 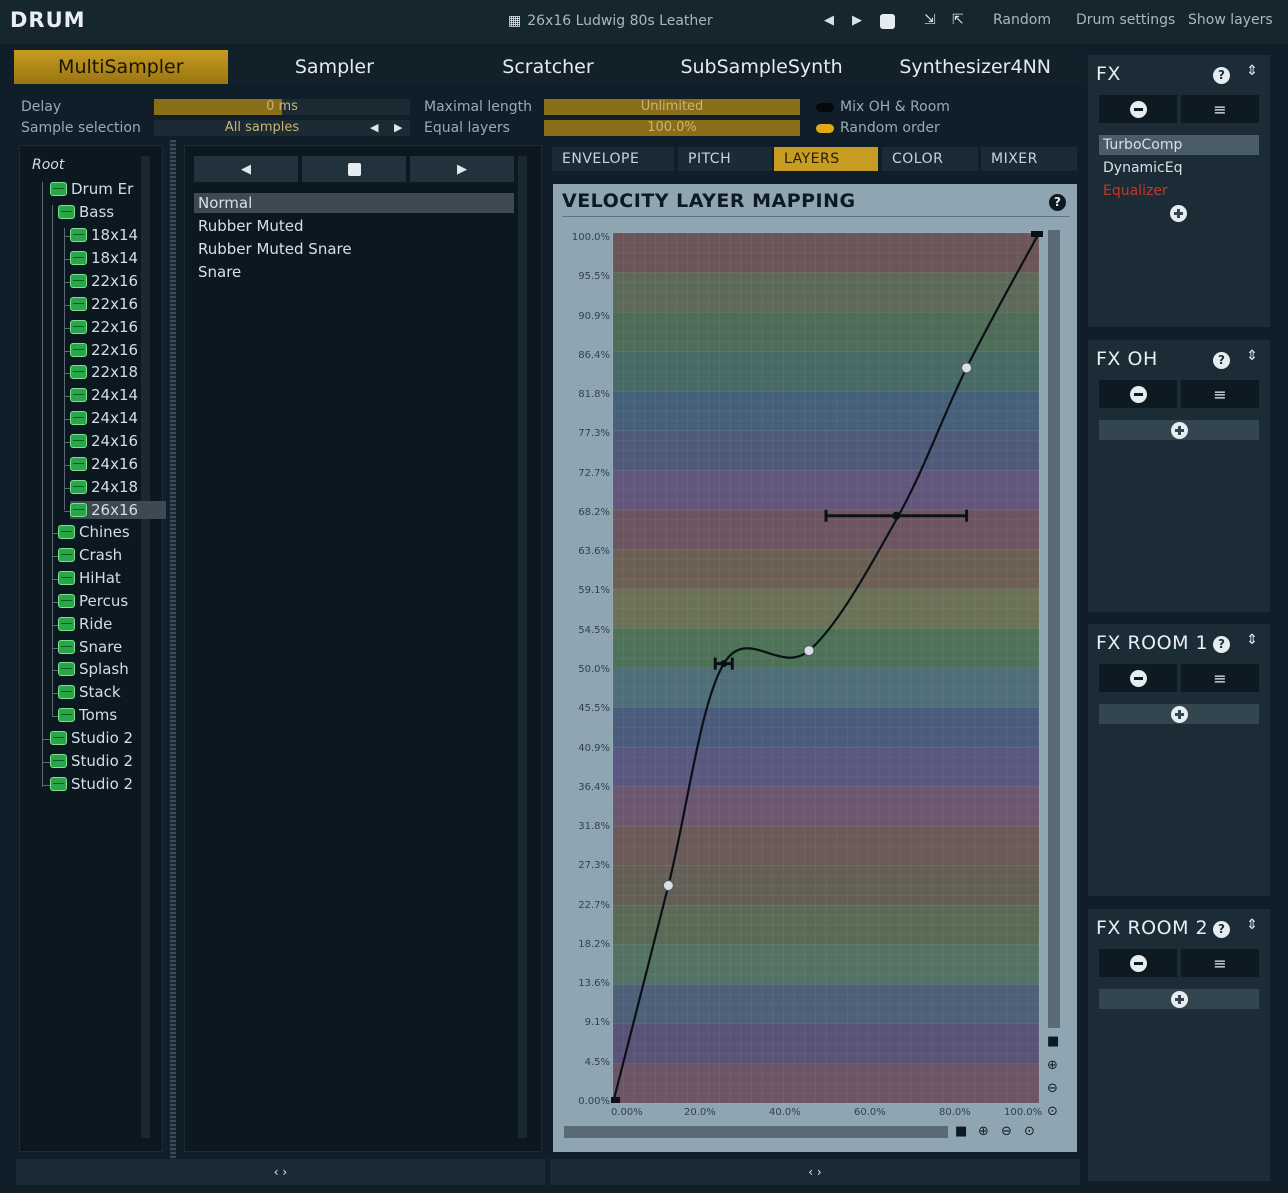 I want to click on fx-item: DynamicEq, so click(x=1179, y=168).